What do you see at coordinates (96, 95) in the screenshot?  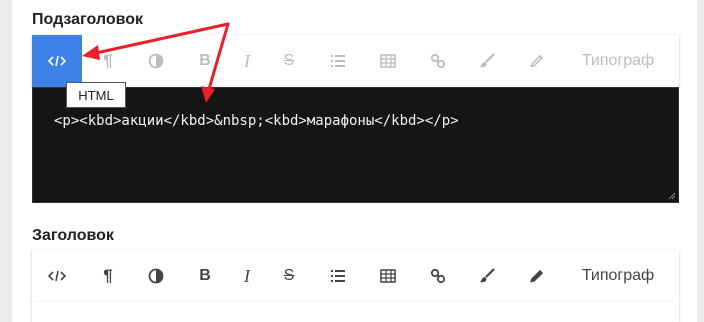 I see `html-tooltip: HTML` at bounding box center [96, 95].